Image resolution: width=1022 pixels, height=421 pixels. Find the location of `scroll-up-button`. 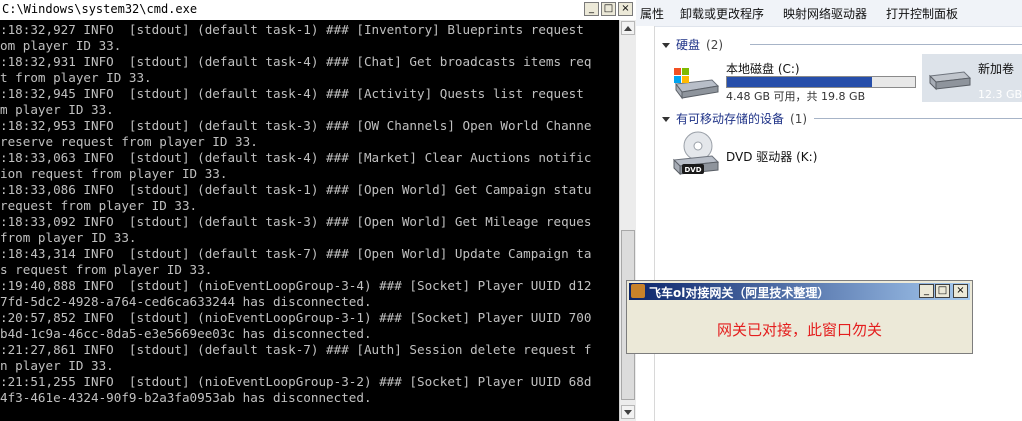

scroll-up-button is located at coordinates (628, 28).